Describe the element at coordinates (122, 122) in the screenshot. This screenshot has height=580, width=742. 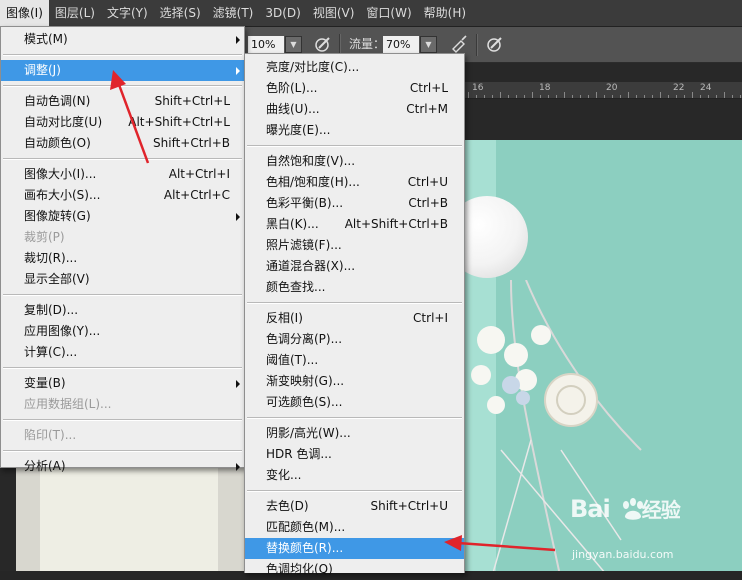
I see `menu-item: 自动对比度(U) Alt+Shift+Ctrl+L` at that location.